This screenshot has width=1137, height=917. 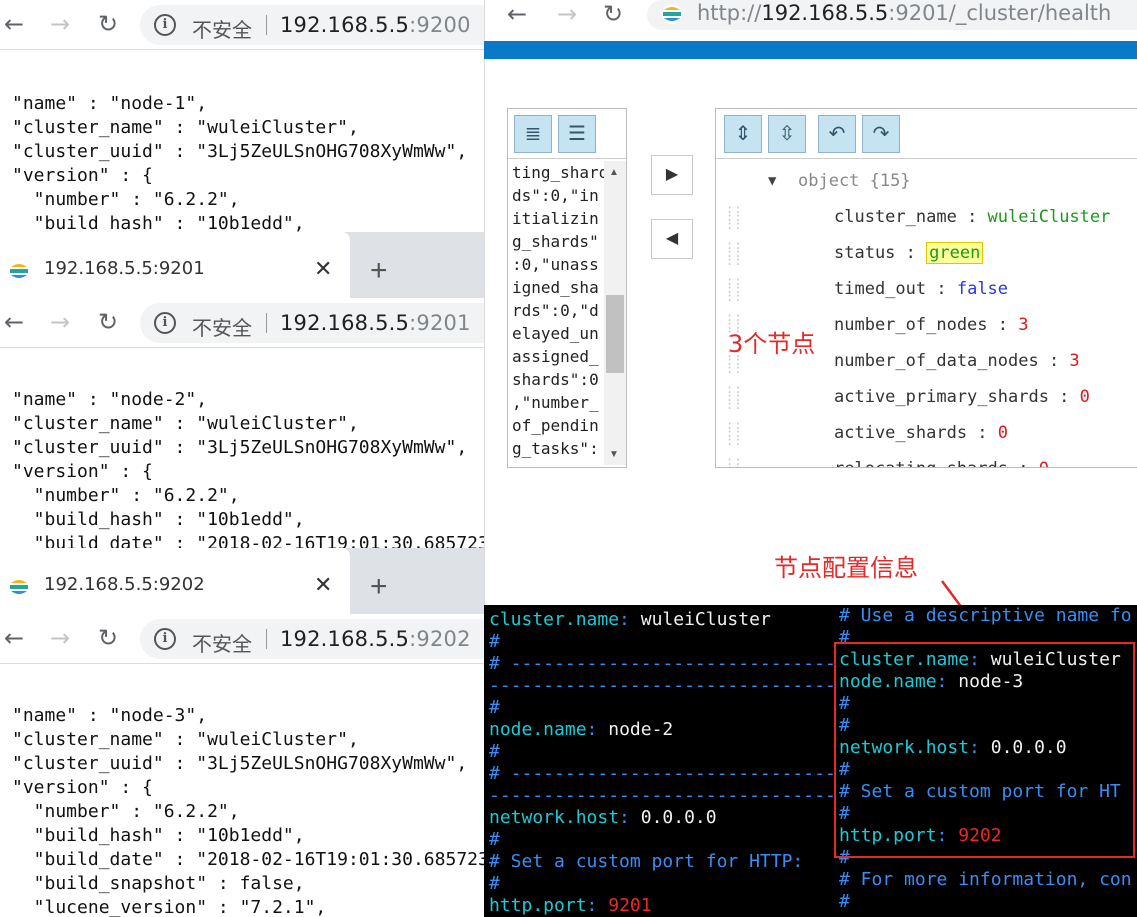 What do you see at coordinates (931, 325) in the screenshot?
I see `field-key: number_of_nodes : 3` at bounding box center [931, 325].